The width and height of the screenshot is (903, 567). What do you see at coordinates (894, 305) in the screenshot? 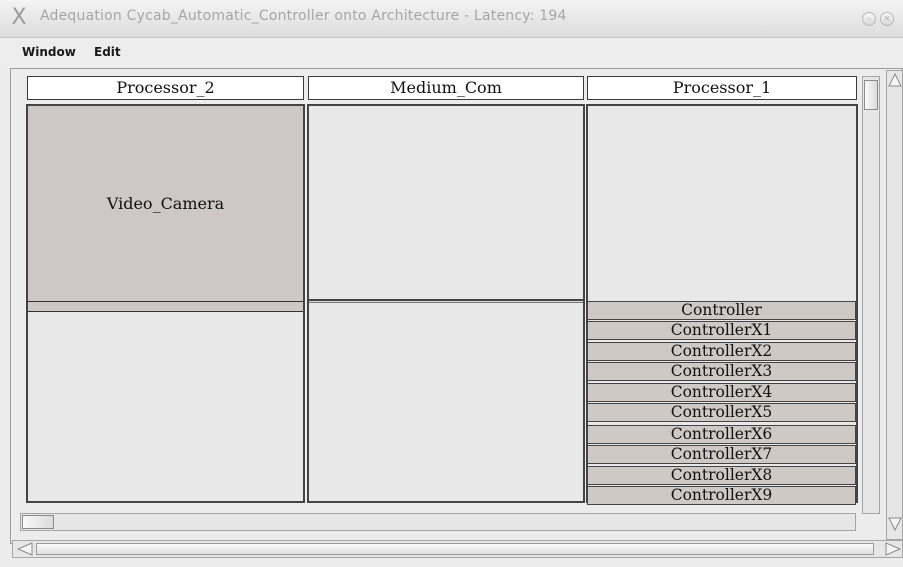
I see `outer-vertical-scrollbar` at bounding box center [894, 305].